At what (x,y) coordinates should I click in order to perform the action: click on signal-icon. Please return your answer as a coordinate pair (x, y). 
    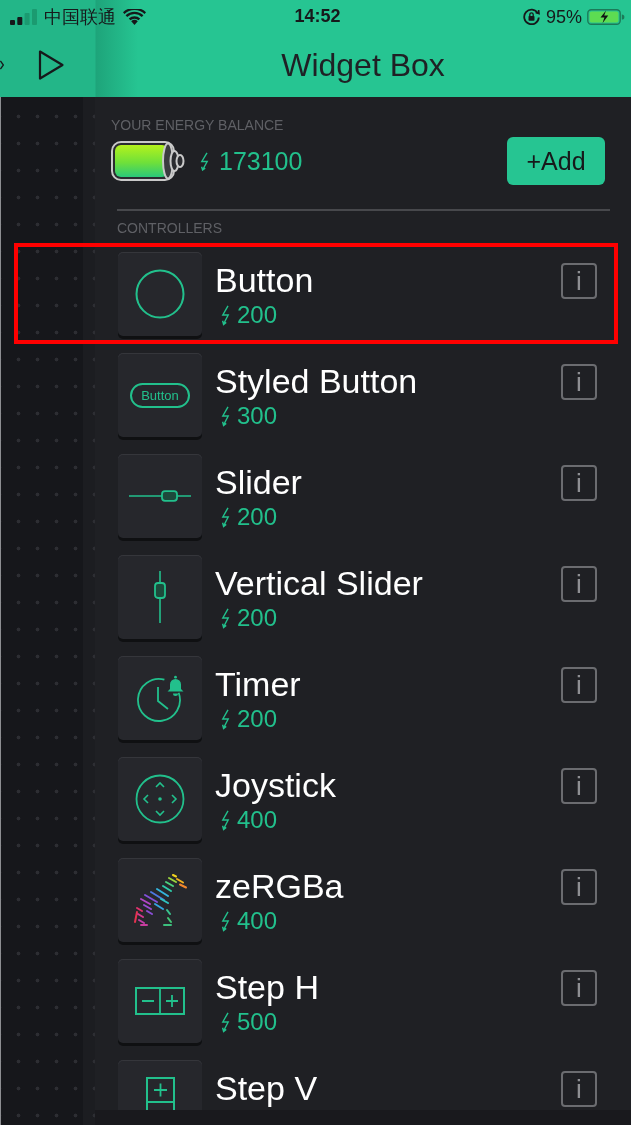
    Looking at the image, I should click on (23, 16).